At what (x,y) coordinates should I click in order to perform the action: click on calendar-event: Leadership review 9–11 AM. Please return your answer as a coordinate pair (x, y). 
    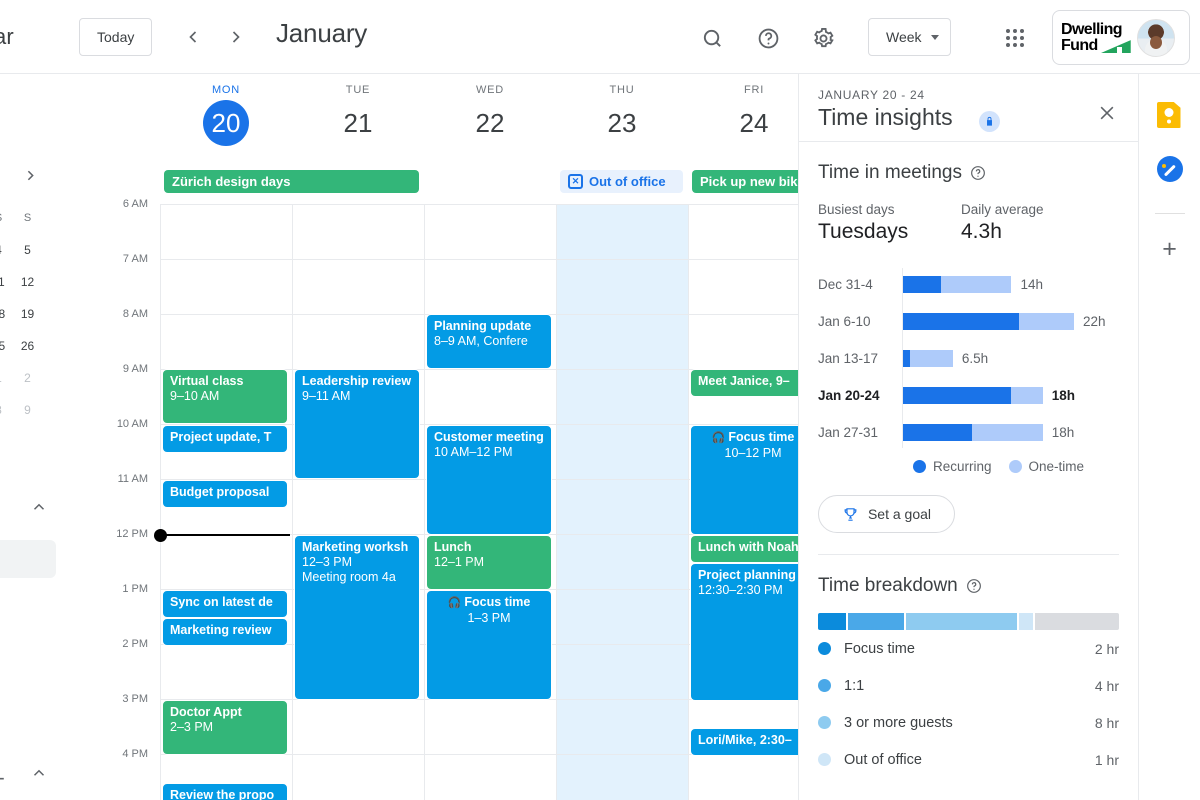
    Looking at the image, I should click on (357, 424).